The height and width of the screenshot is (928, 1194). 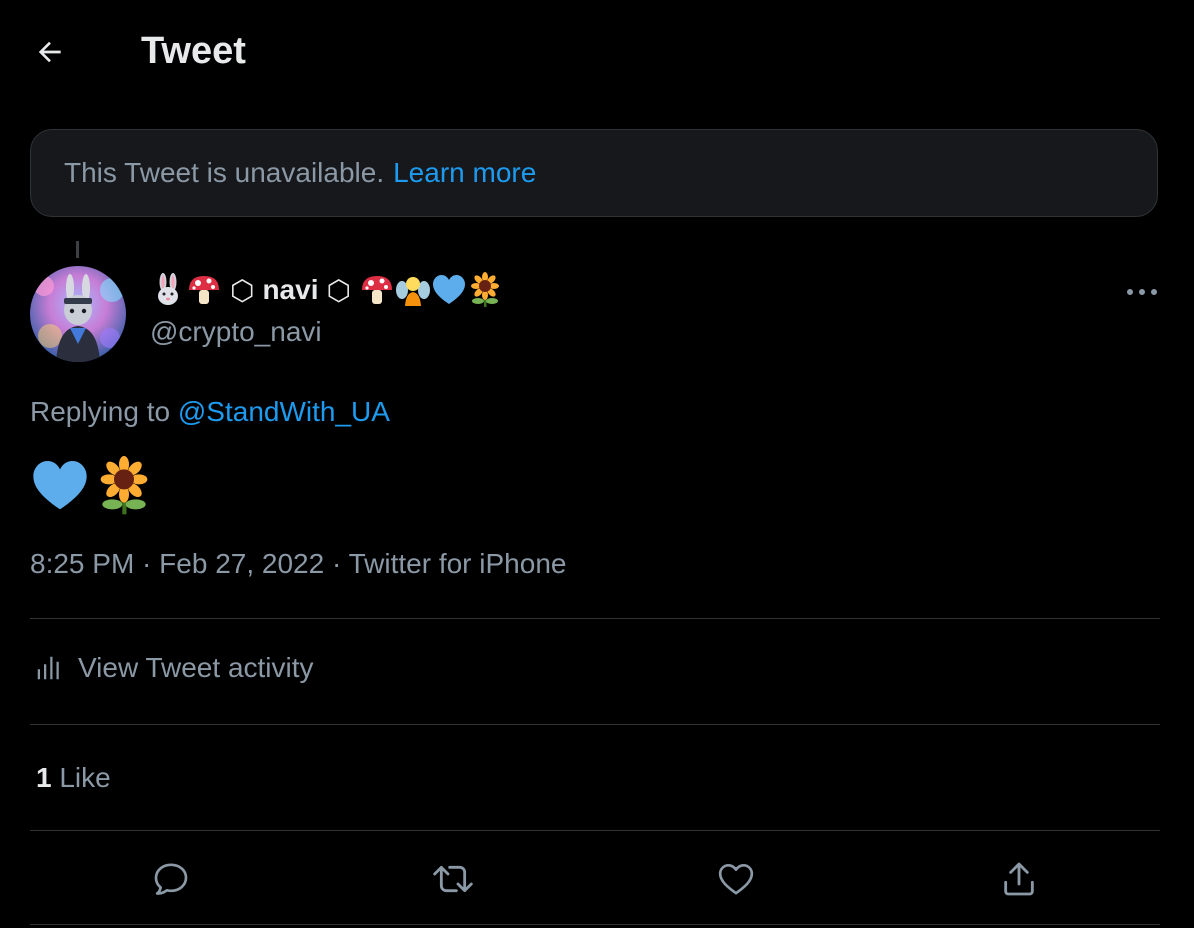 What do you see at coordinates (284, 411) in the screenshot?
I see `replying-to-mention: @StandWith_UA` at bounding box center [284, 411].